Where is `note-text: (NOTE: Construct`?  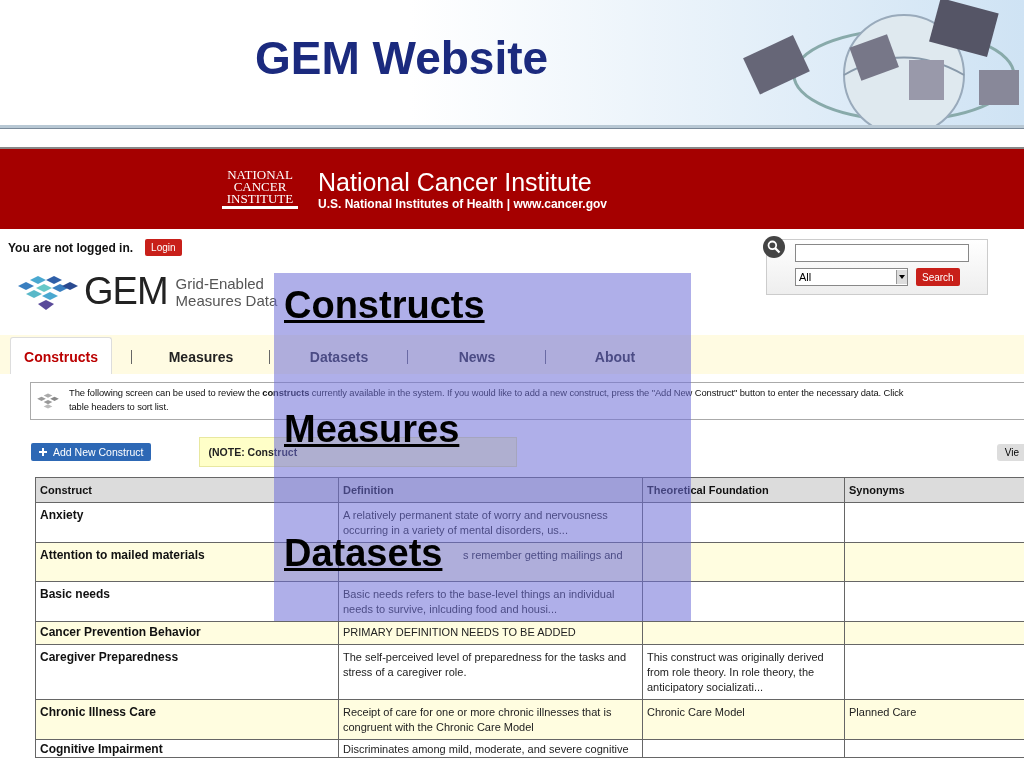
note-text: (NOTE: Construct is located at coordinates (253, 452).